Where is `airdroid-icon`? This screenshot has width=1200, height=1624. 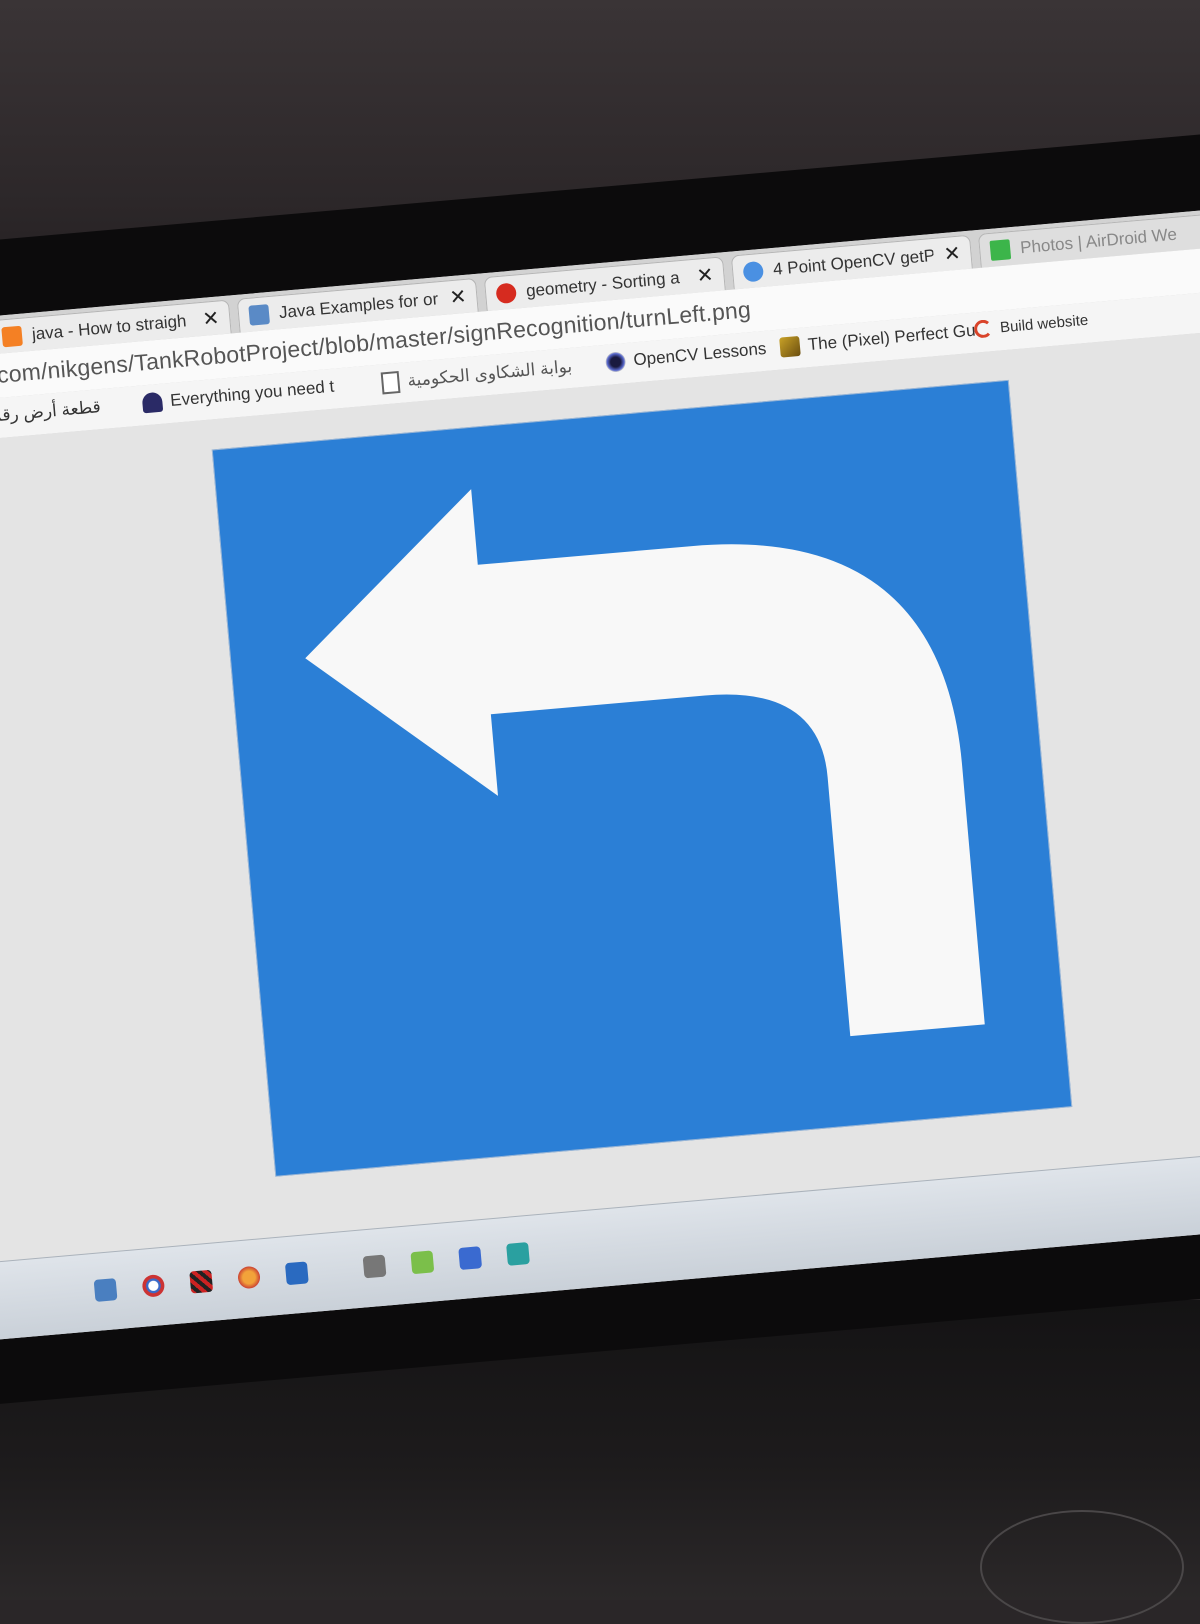
airdroid-icon is located at coordinates (1000, 249).